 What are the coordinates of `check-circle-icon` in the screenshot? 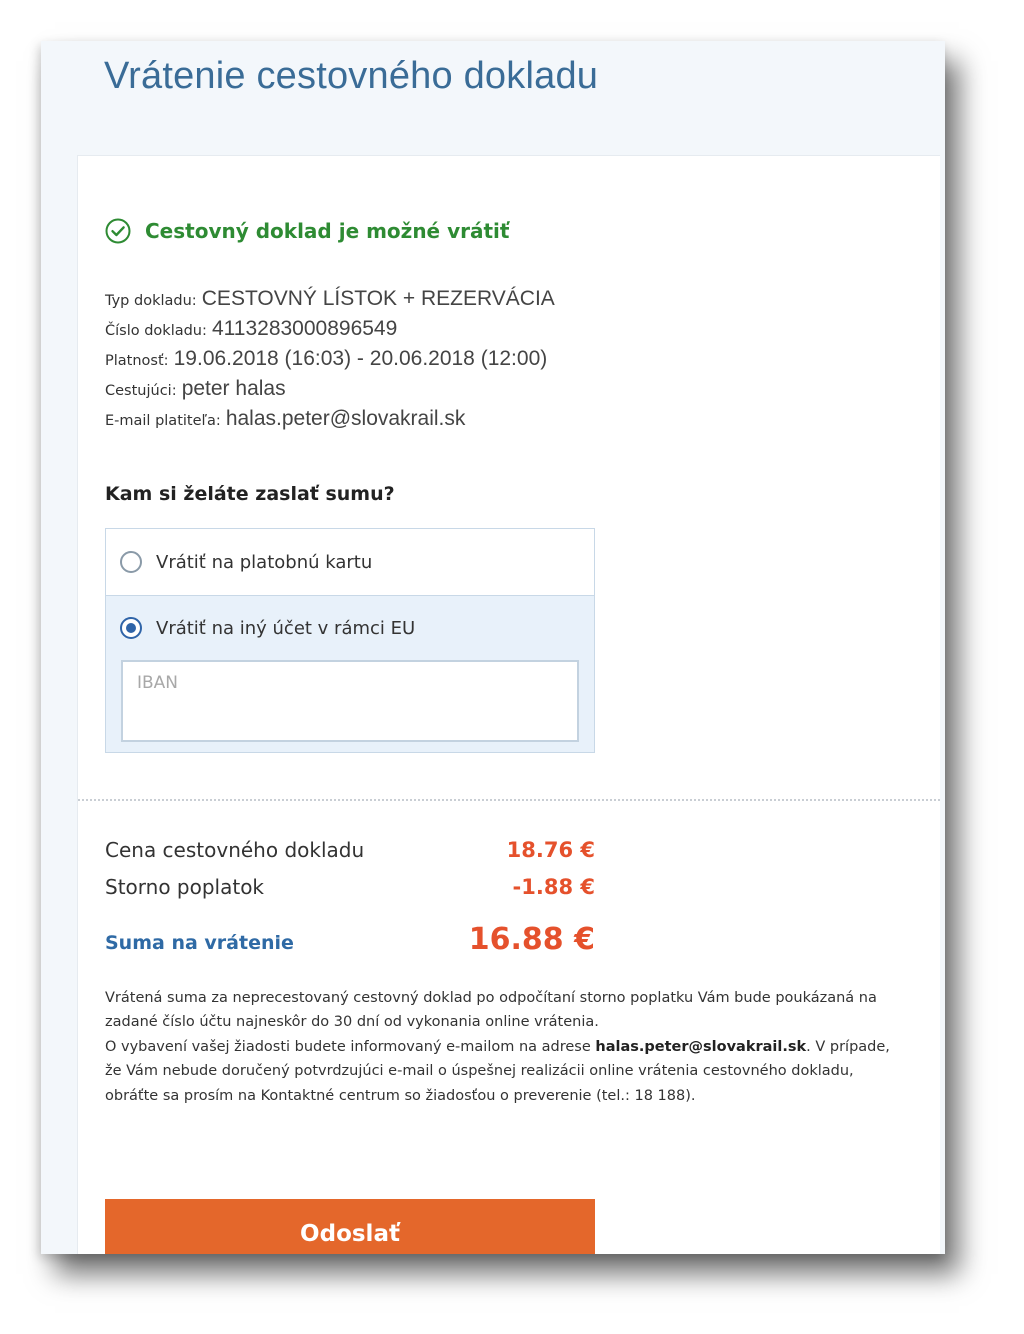 It's located at (118, 231).